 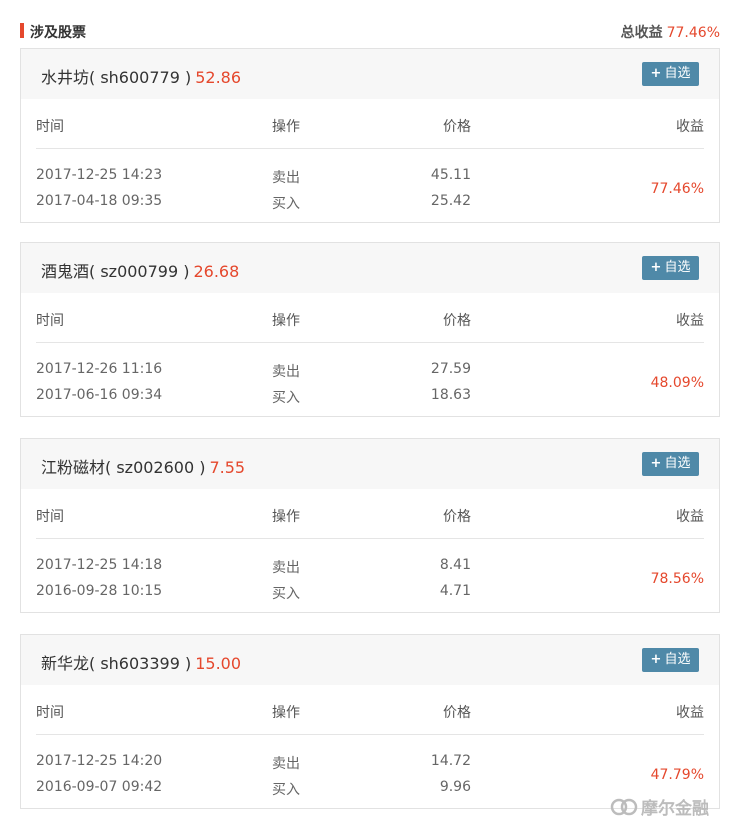 What do you see at coordinates (123, 467) in the screenshot?
I see `stock-name-label: 江粉磁材( sz002600 )` at bounding box center [123, 467].